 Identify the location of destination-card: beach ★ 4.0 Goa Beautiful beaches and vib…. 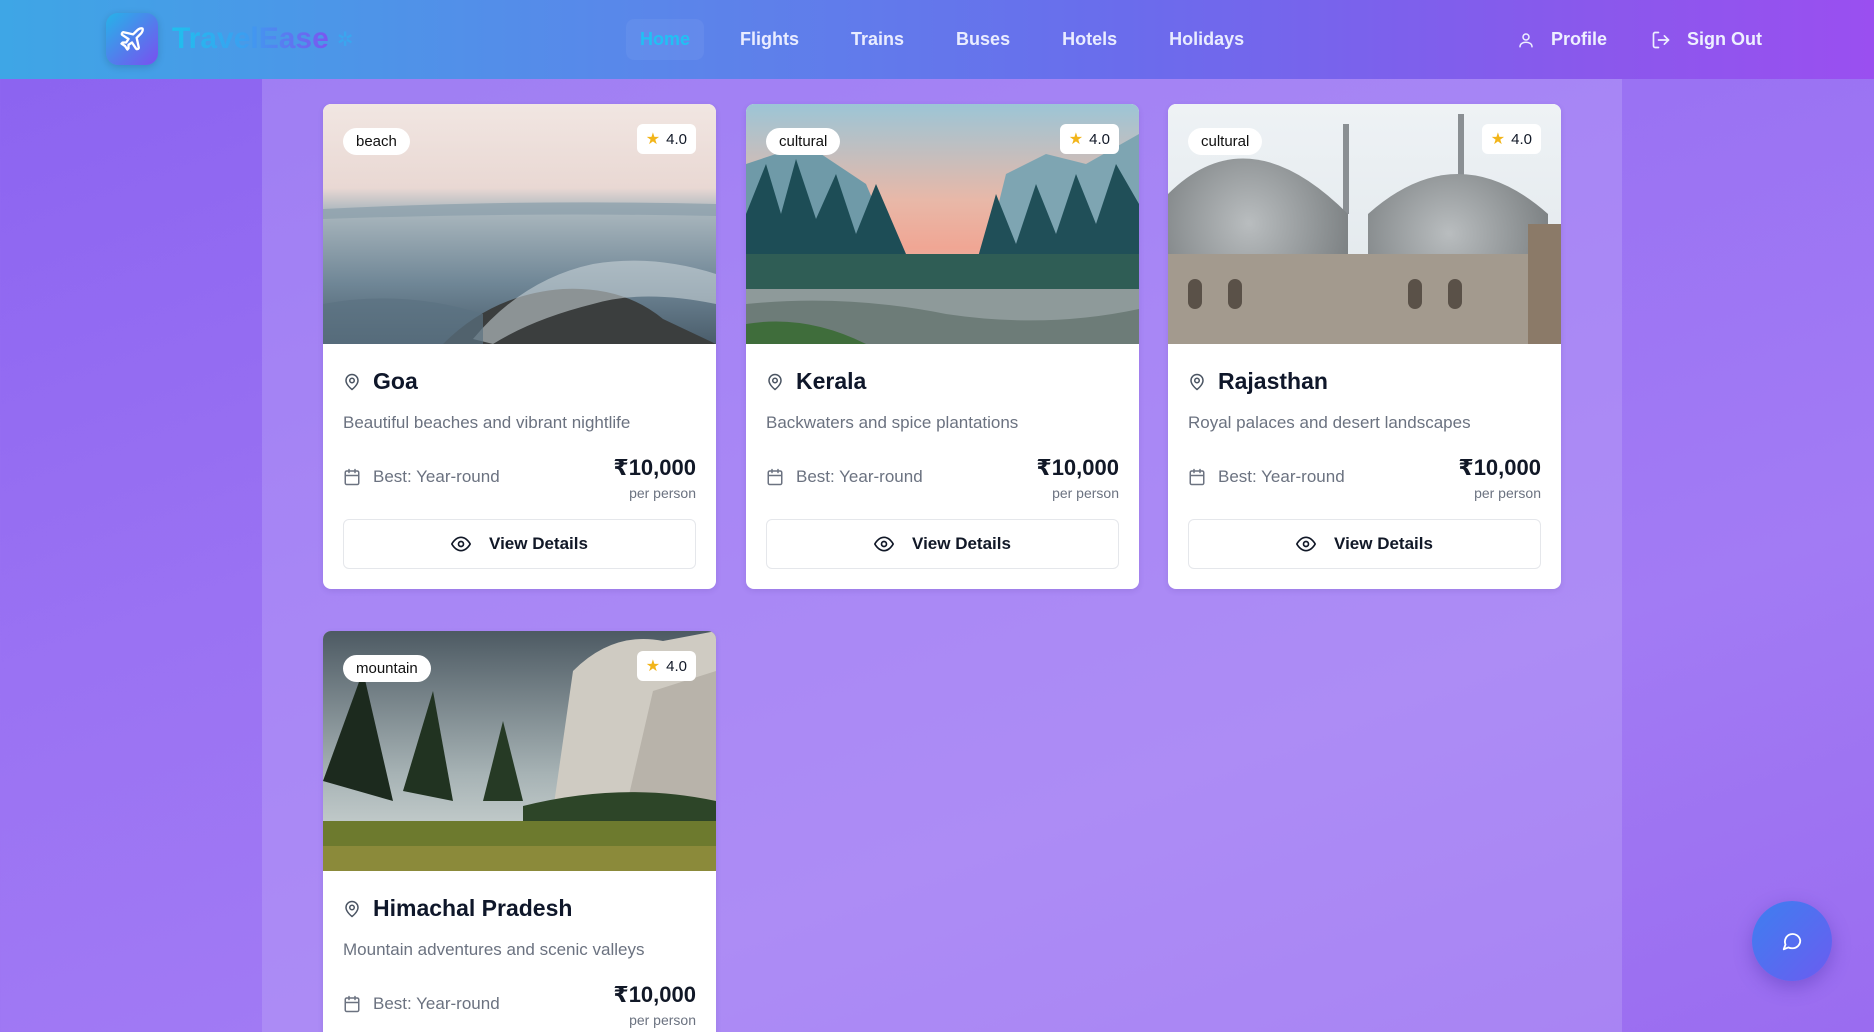
(519, 346).